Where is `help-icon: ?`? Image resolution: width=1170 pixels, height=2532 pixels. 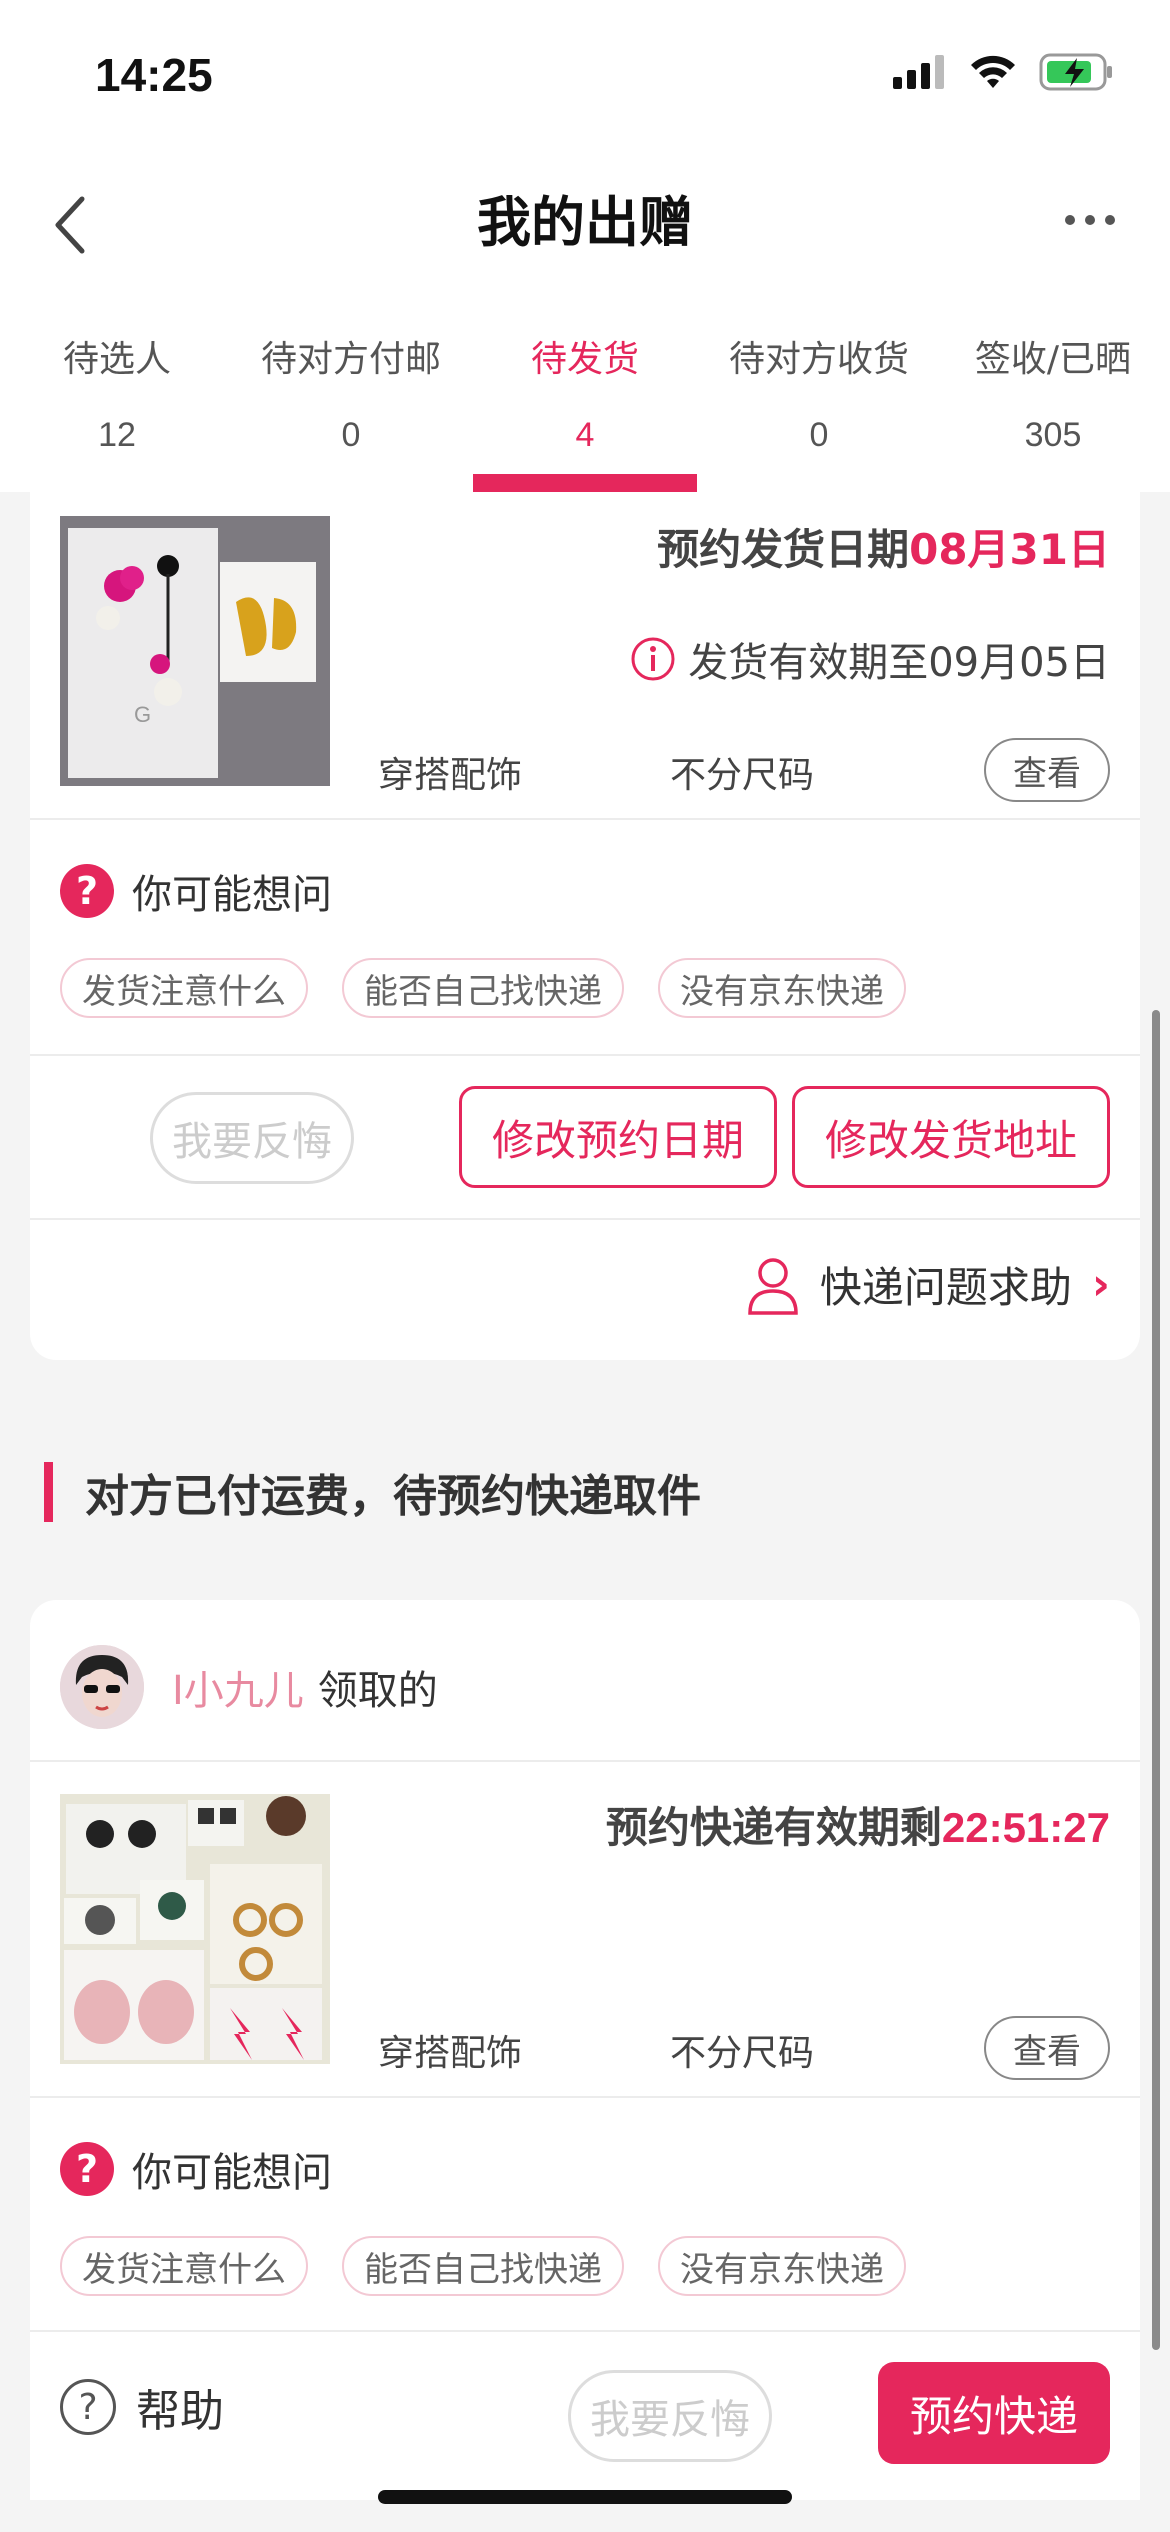
help-icon: ? is located at coordinates (88, 2407).